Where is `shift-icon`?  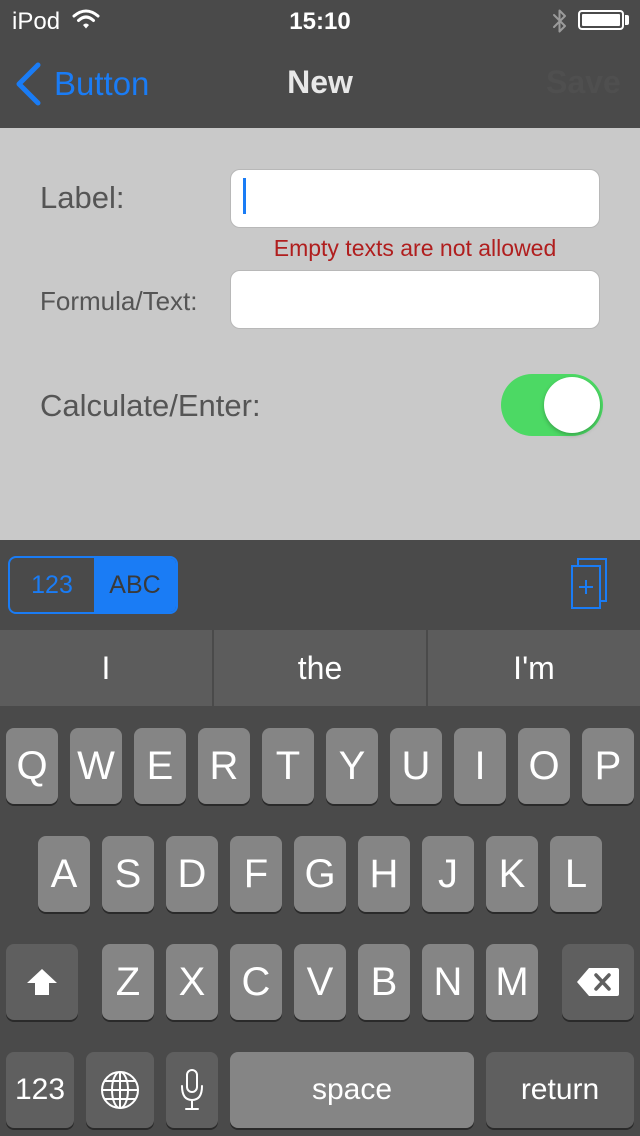 shift-icon is located at coordinates (42, 982).